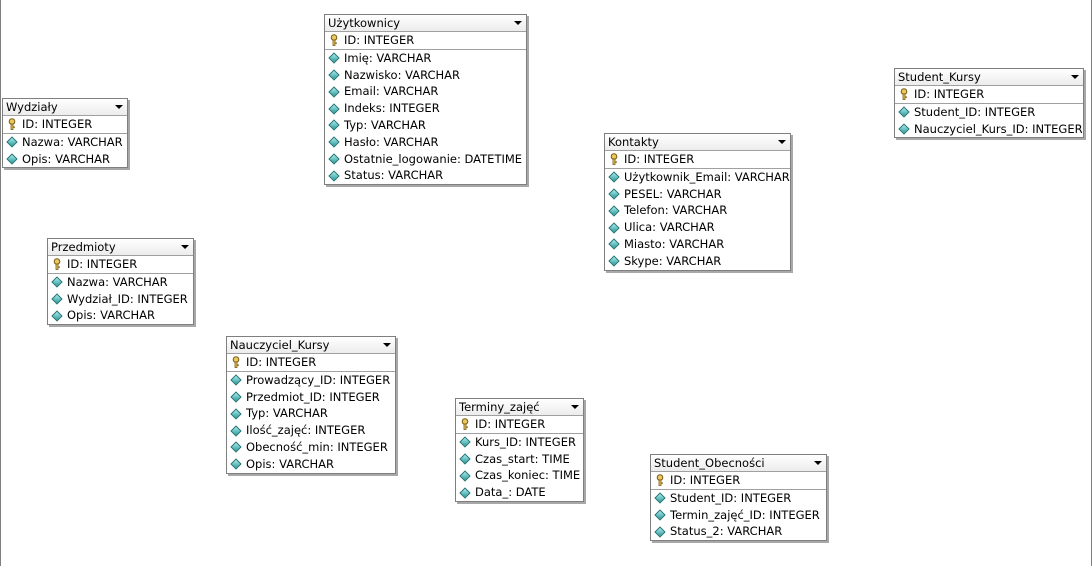 Image resolution: width=1092 pixels, height=566 pixels. What do you see at coordinates (519, 459) in the screenshot?
I see `column-row: Czas_start: TIME` at bounding box center [519, 459].